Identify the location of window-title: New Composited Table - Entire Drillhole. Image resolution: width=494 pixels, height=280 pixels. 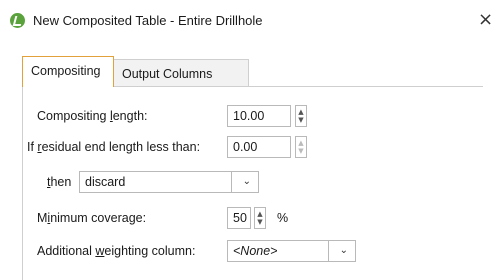
(148, 20).